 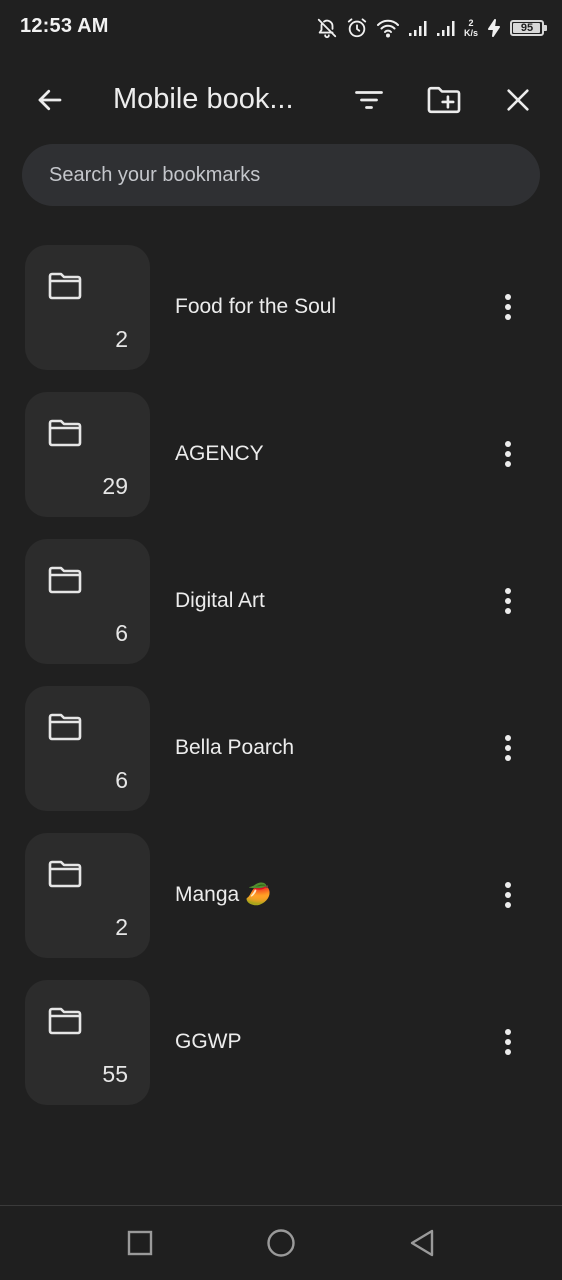 I want to click on folder-title: Digital Art, so click(x=220, y=601).